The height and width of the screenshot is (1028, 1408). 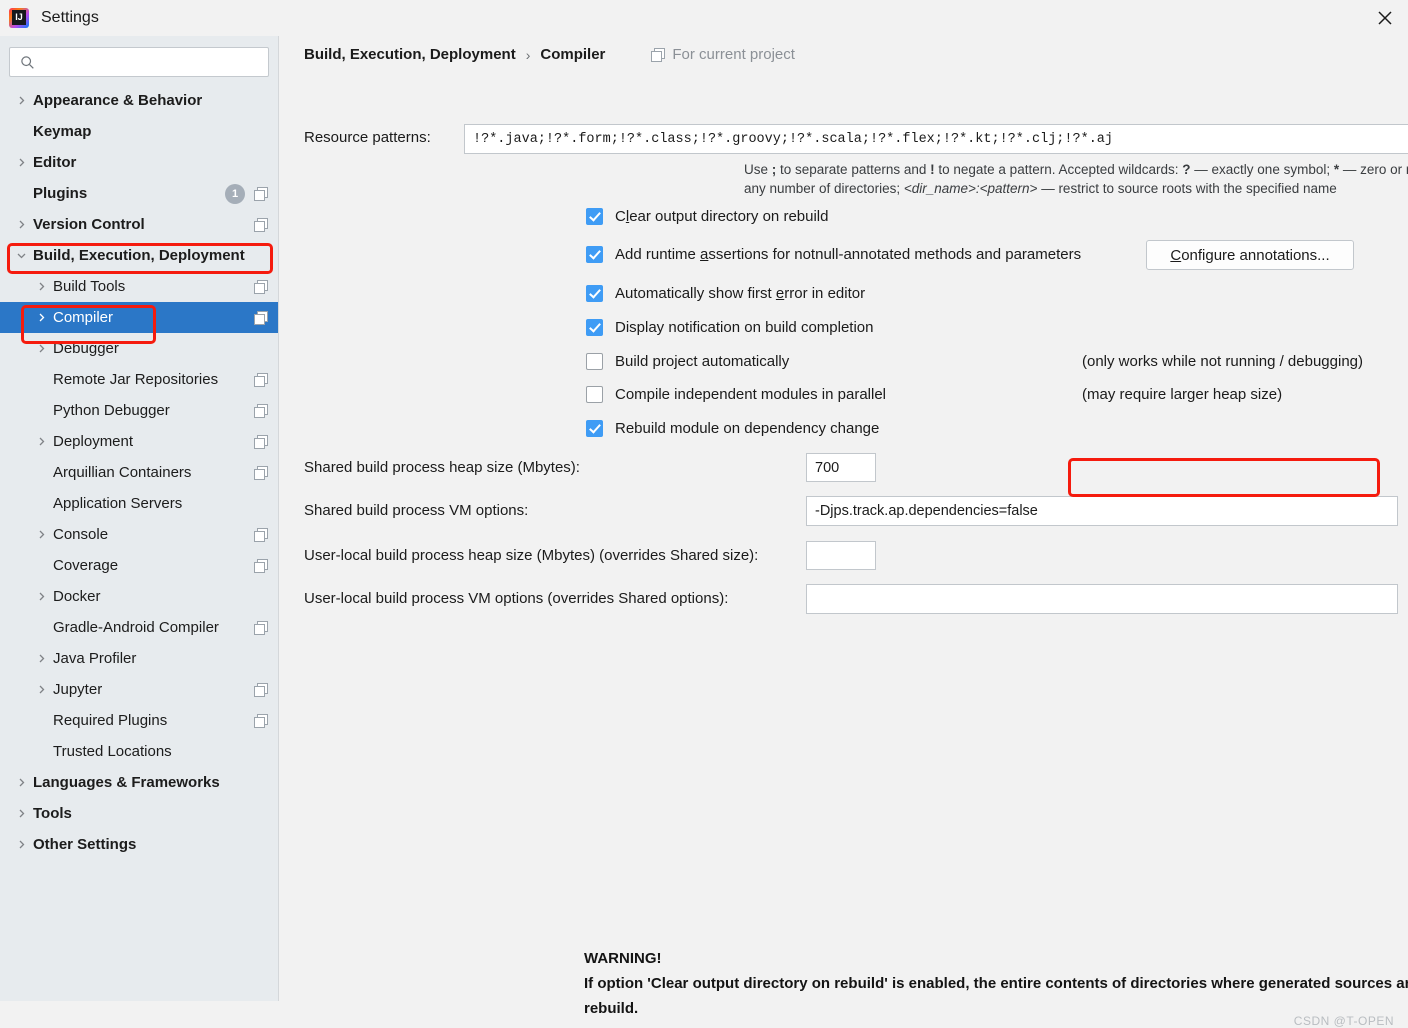 What do you see at coordinates (139, 627) in the screenshot?
I see `sidebar-item-gradle-android-compiler: Gradle-Android Compiler` at bounding box center [139, 627].